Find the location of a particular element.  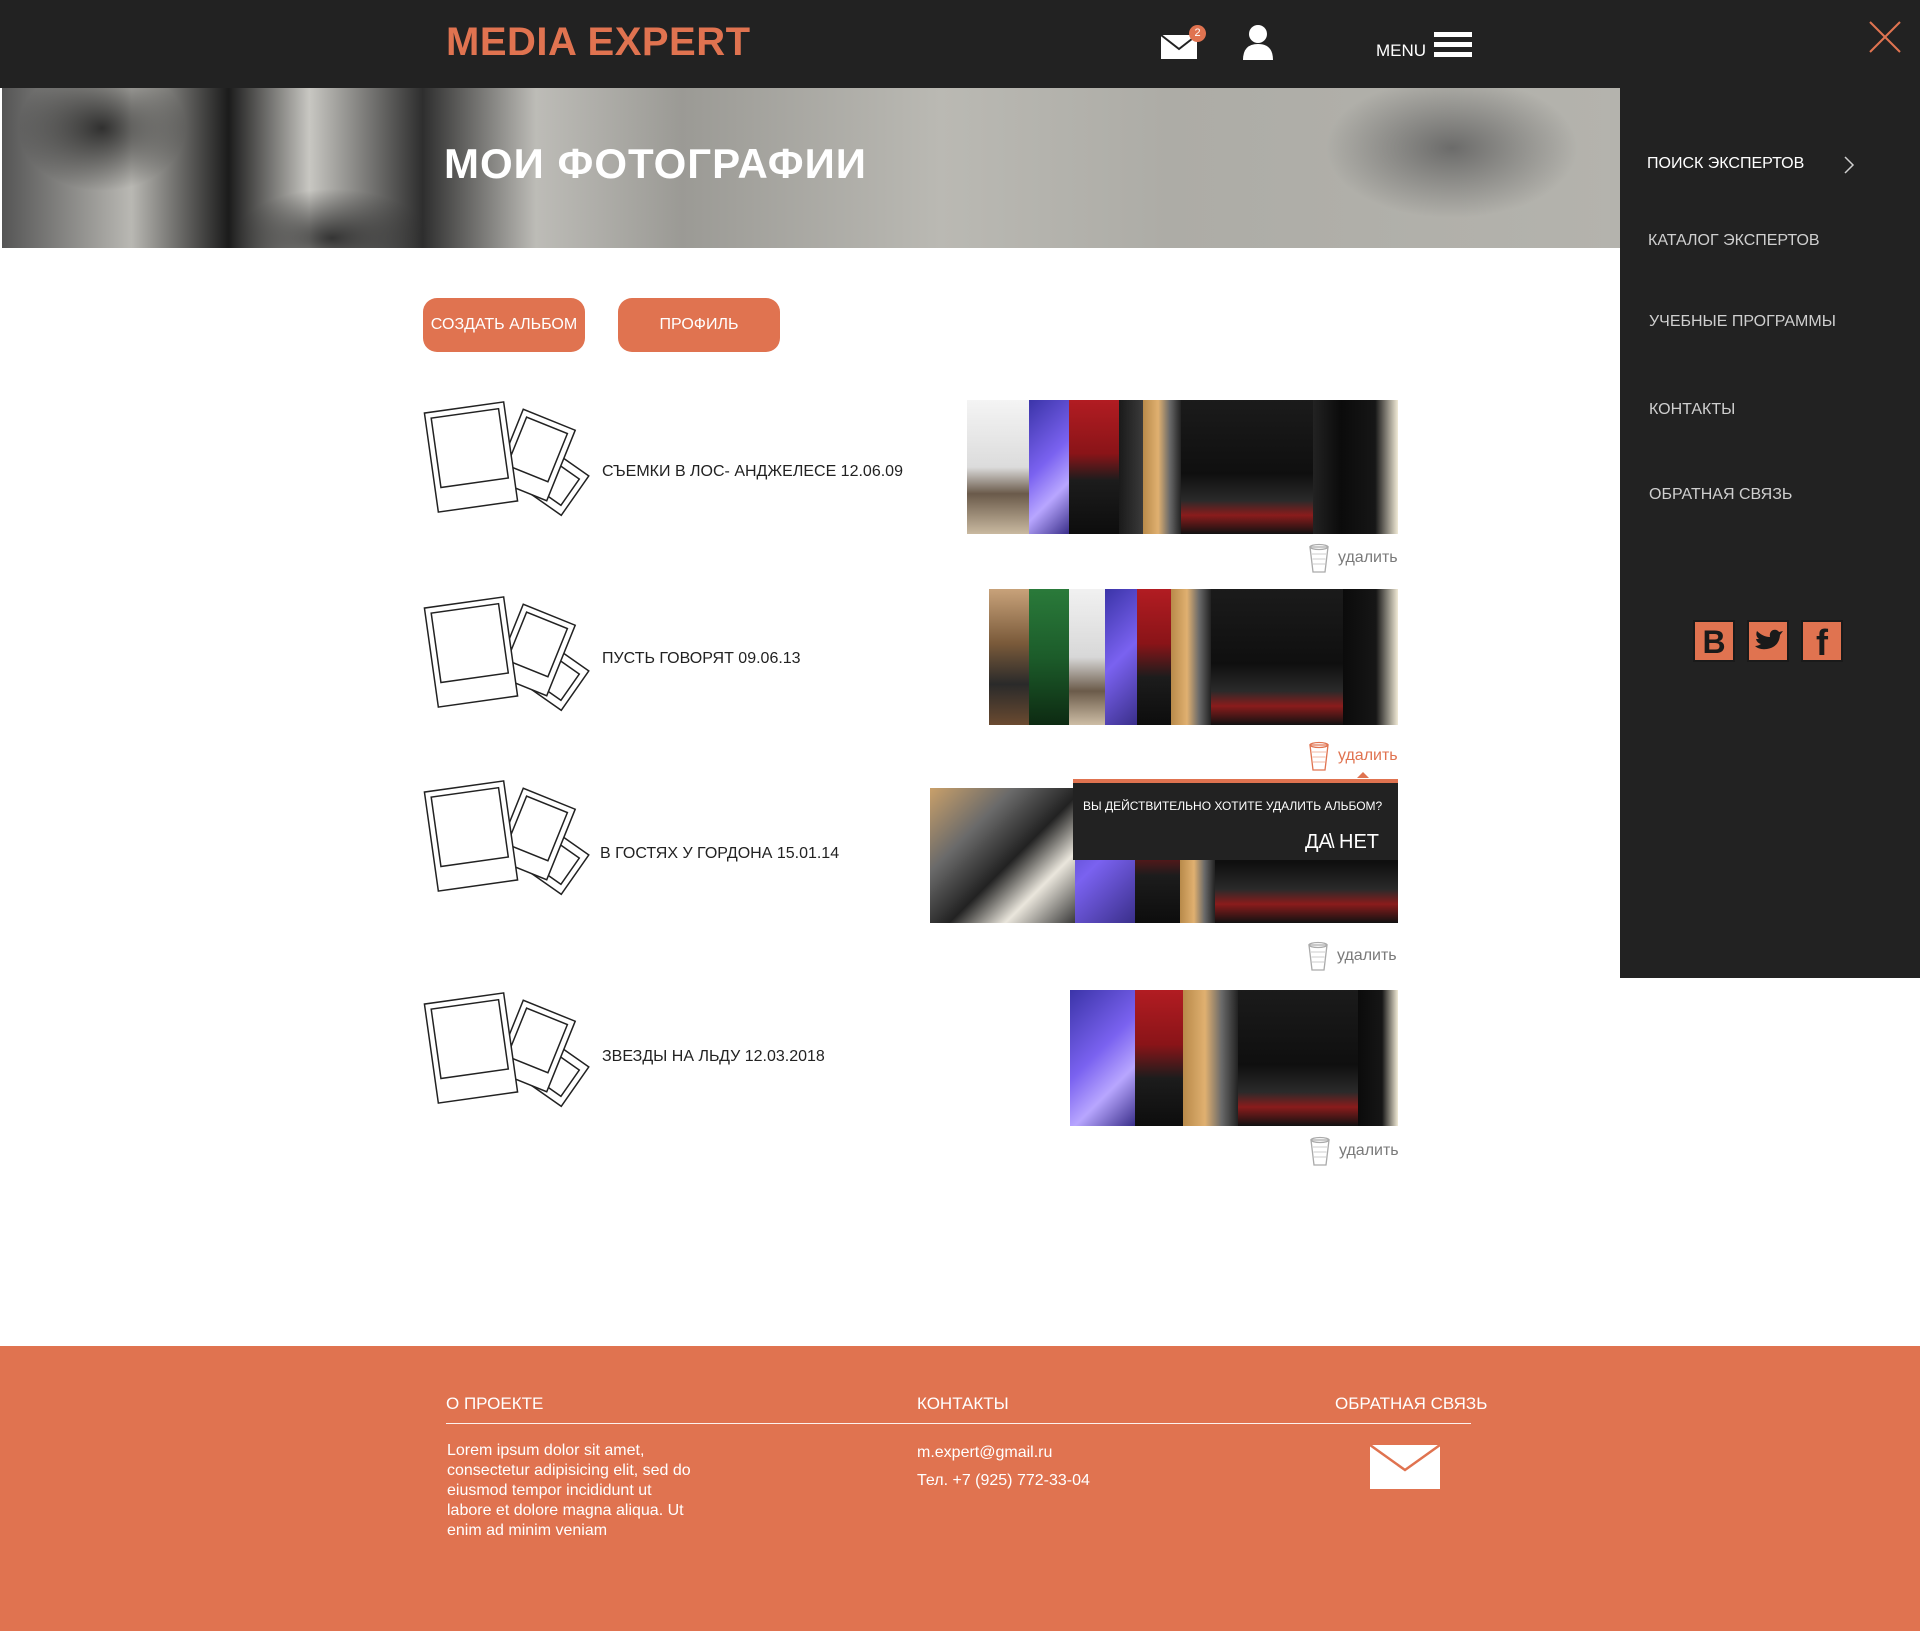

footer-feedback-heading: ОБРАТНАЯ СВЯЗЬ is located at coordinates (1411, 1404).